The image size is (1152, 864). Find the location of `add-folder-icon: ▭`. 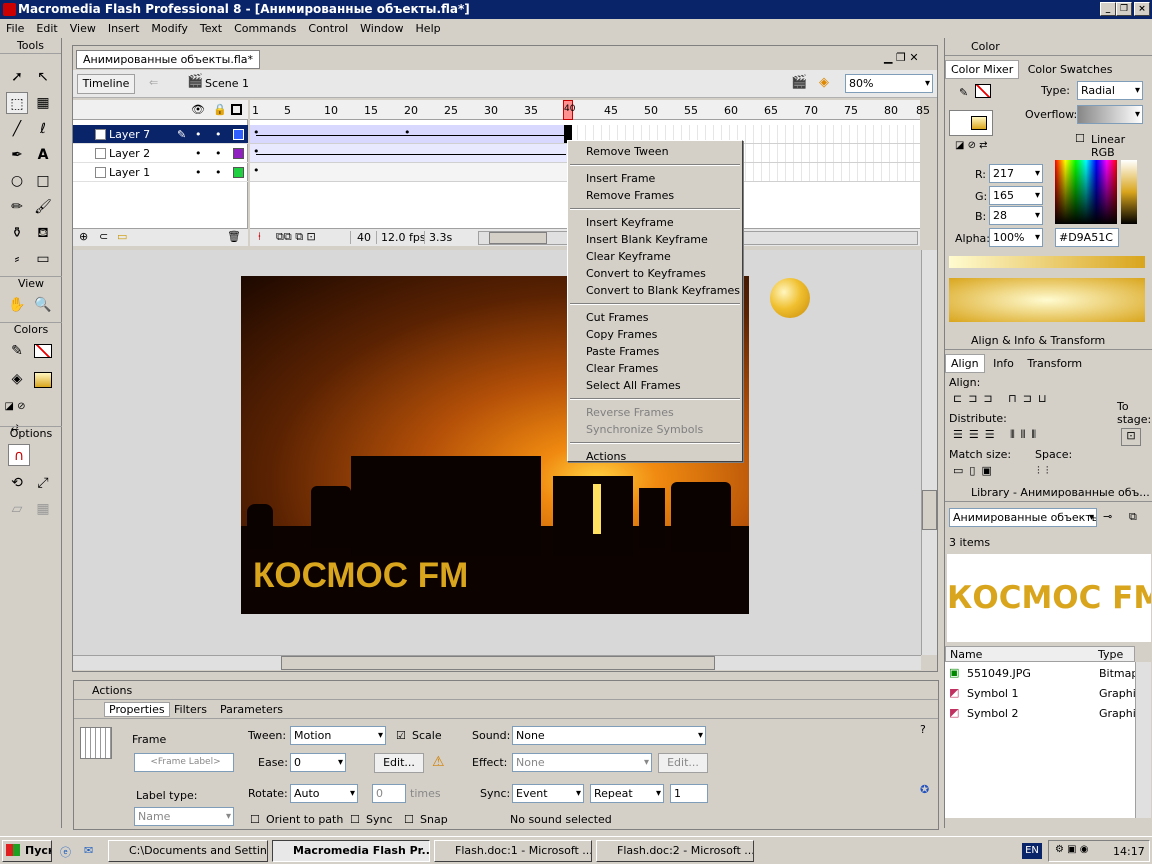

add-folder-icon: ▭ is located at coordinates (122, 236).